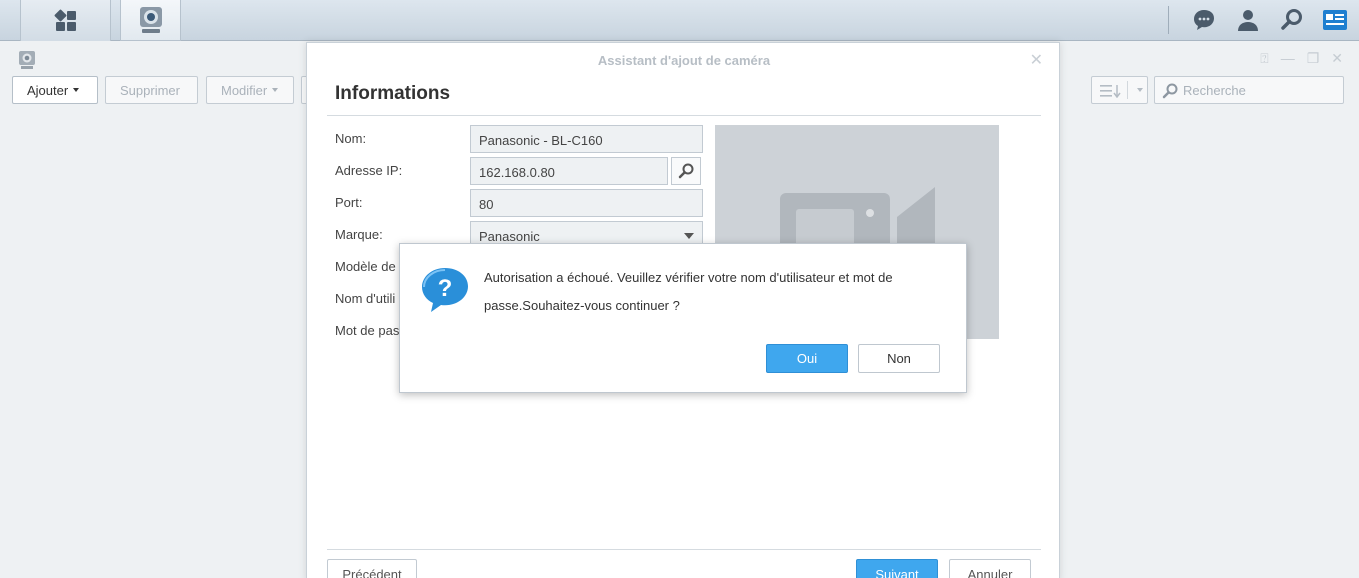  Describe the element at coordinates (1110, 91) in the screenshot. I see `list-sort-icon` at that location.